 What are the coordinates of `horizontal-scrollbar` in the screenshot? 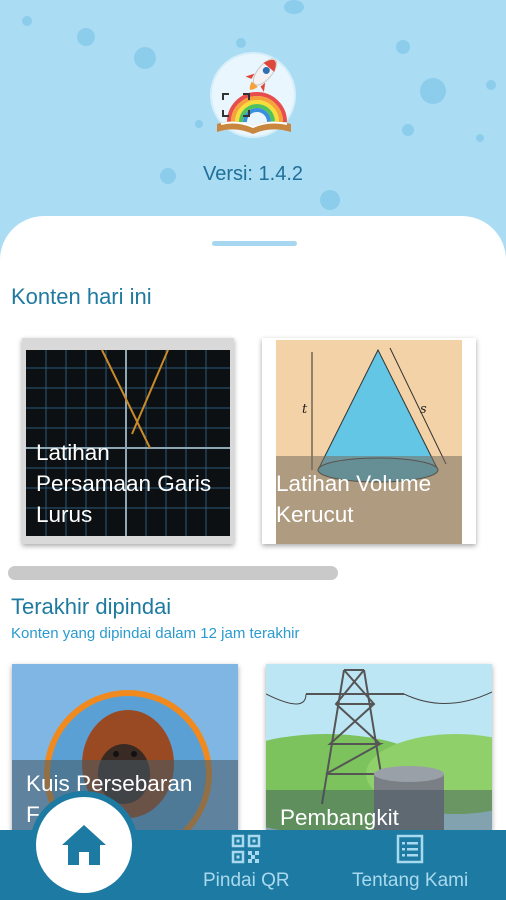 It's located at (173, 573).